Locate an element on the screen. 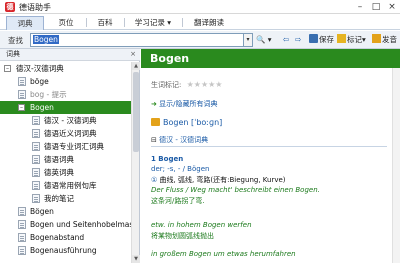  tree-item-label: Bögen is located at coordinates (42, 211).